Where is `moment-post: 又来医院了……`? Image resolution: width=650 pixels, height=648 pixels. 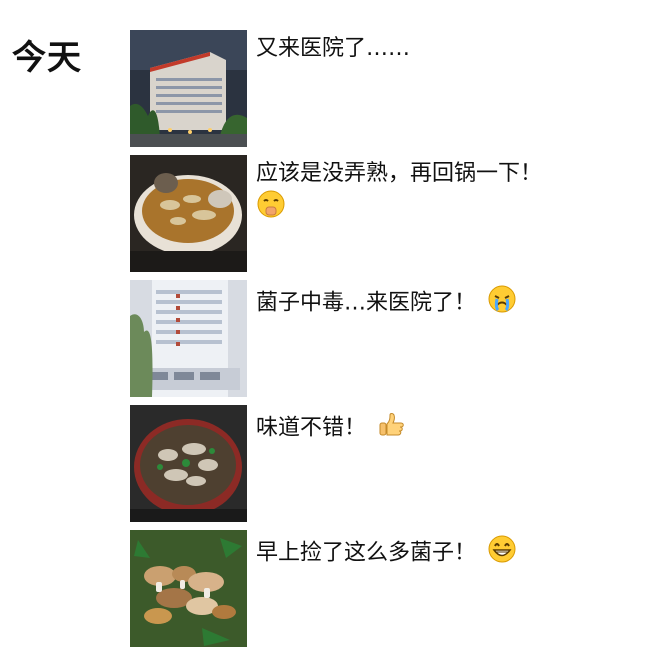 moment-post: 又来医院了…… is located at coordinates (380, 89).